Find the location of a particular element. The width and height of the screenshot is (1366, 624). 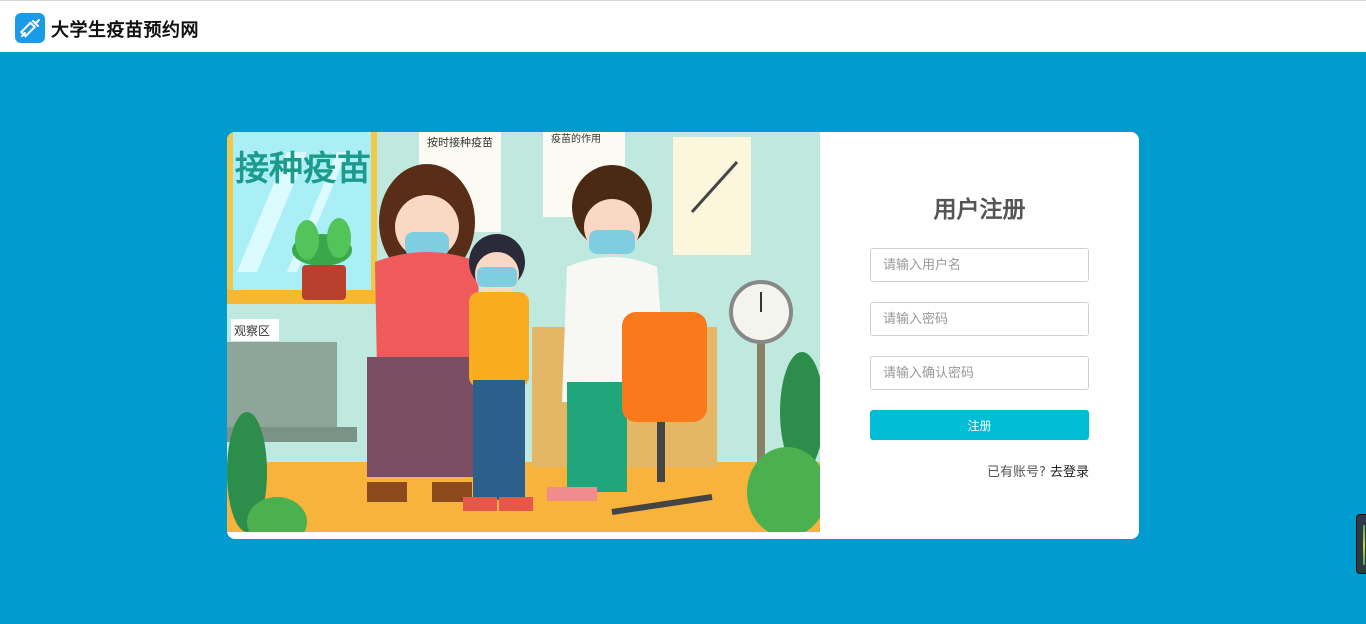

banner-text: 接种疫苗 is located at coordinates (303, 169).